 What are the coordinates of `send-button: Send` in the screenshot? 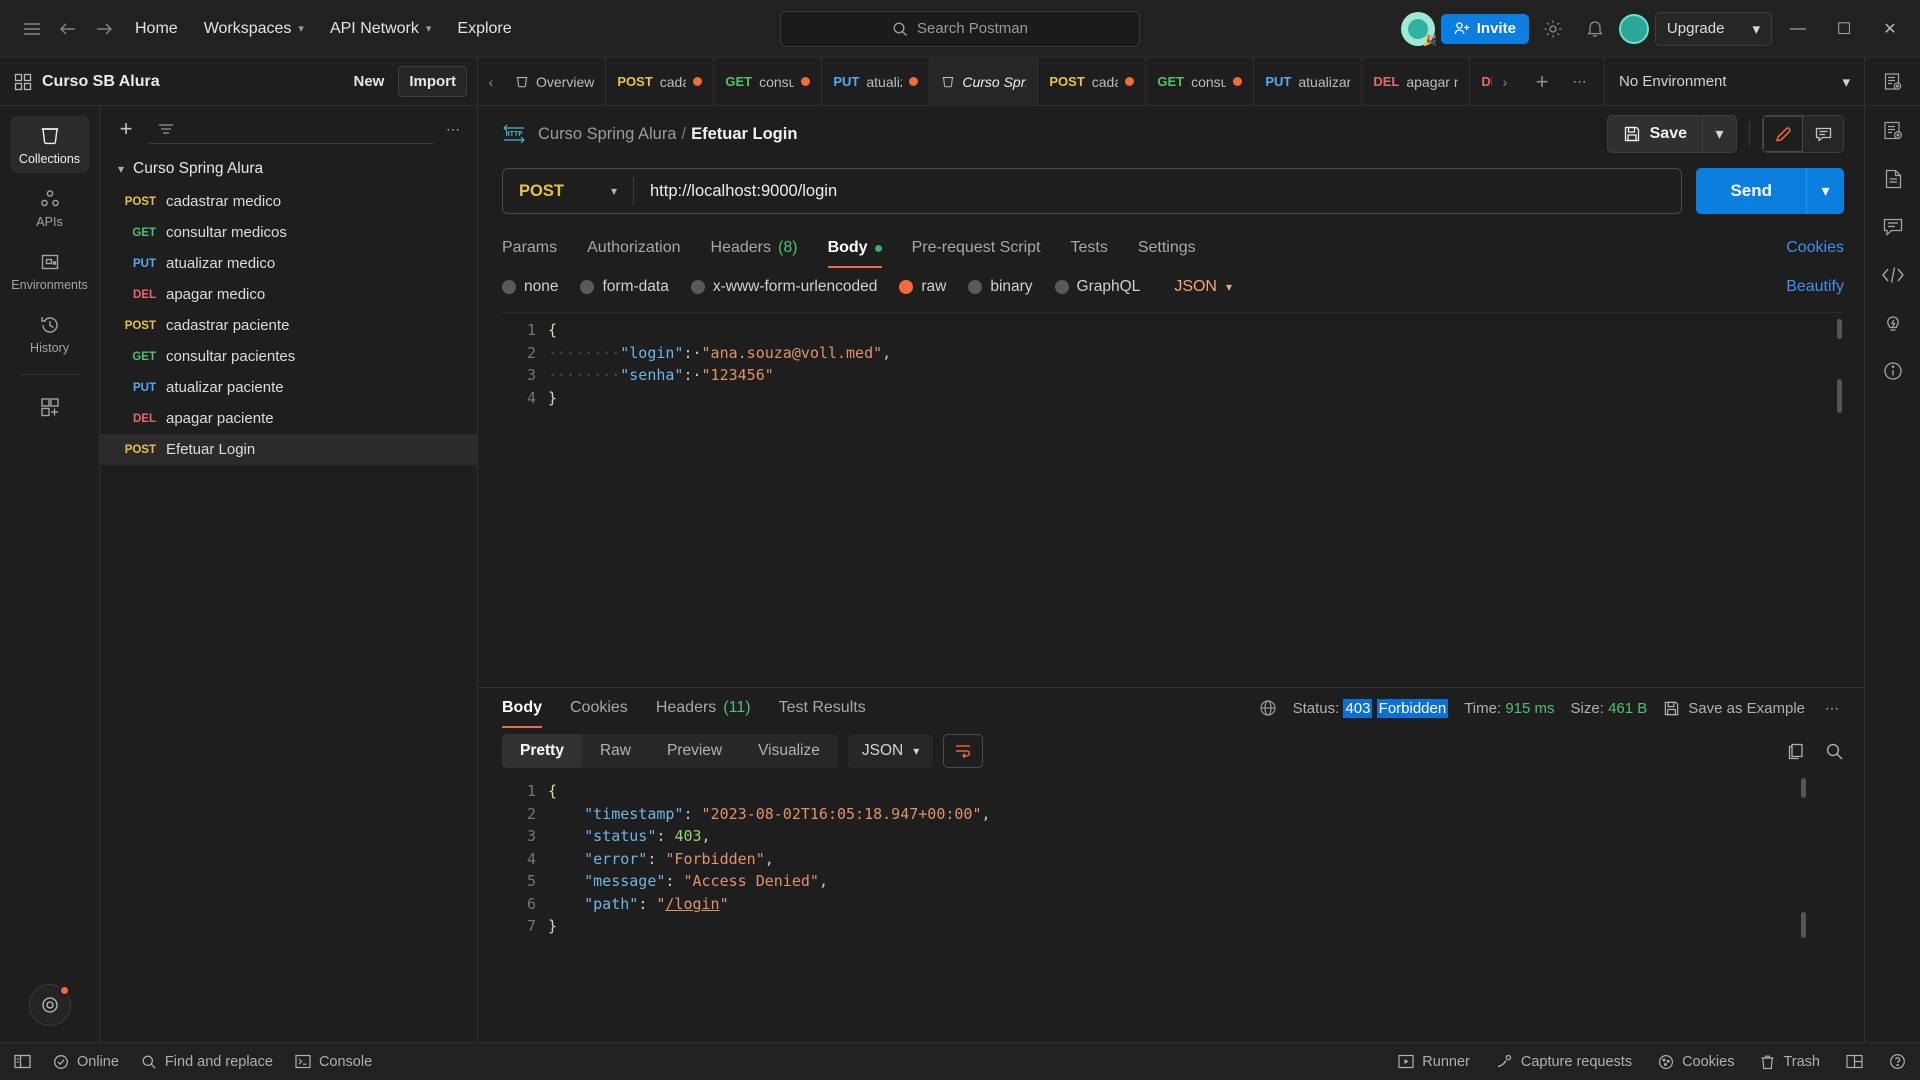 It's located at (1751, 191).